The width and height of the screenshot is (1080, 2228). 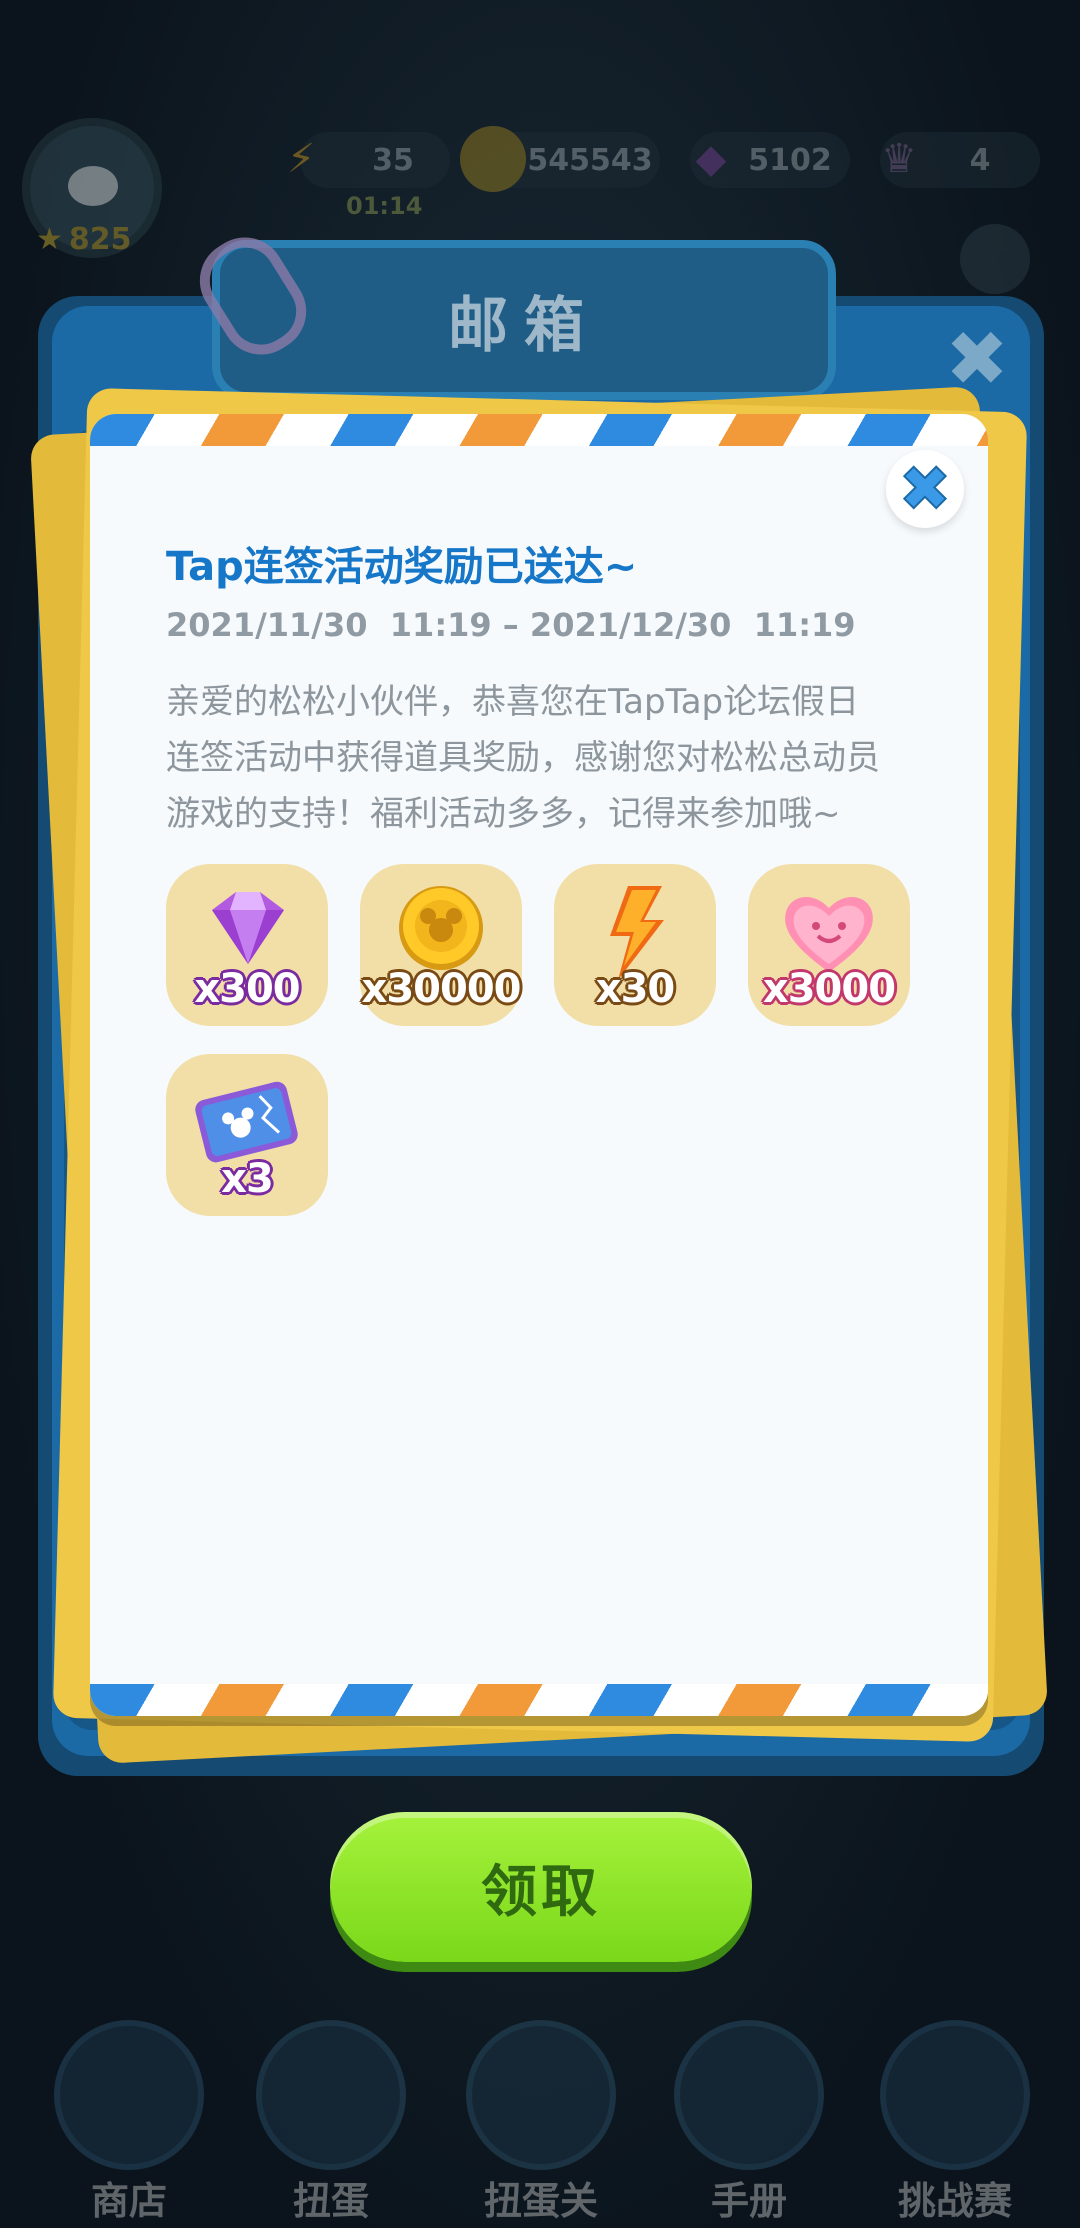 I want to click on energy-timer: 01:14, so click(x=384, y=206).